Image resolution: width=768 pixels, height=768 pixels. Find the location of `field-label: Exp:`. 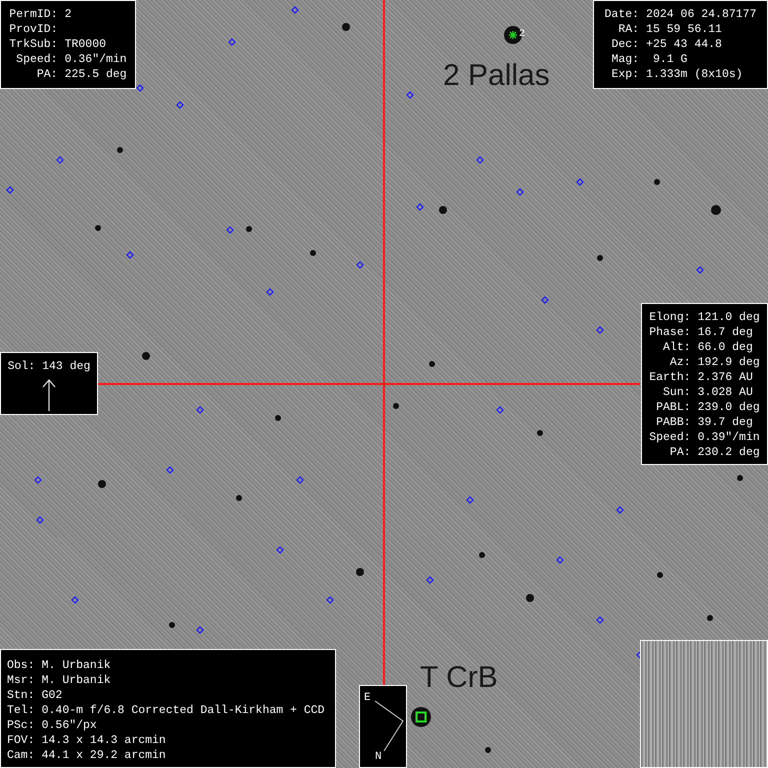

field-label: Exp: is located at coordinates (625, 74).